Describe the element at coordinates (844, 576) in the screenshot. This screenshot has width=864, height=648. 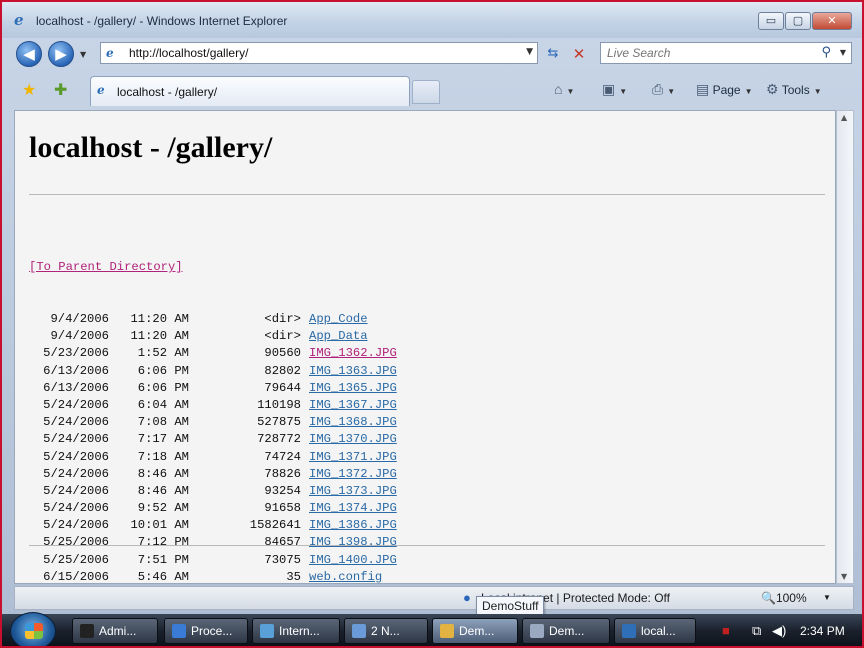
I see `scroll-down-icon: ▼` at that location.